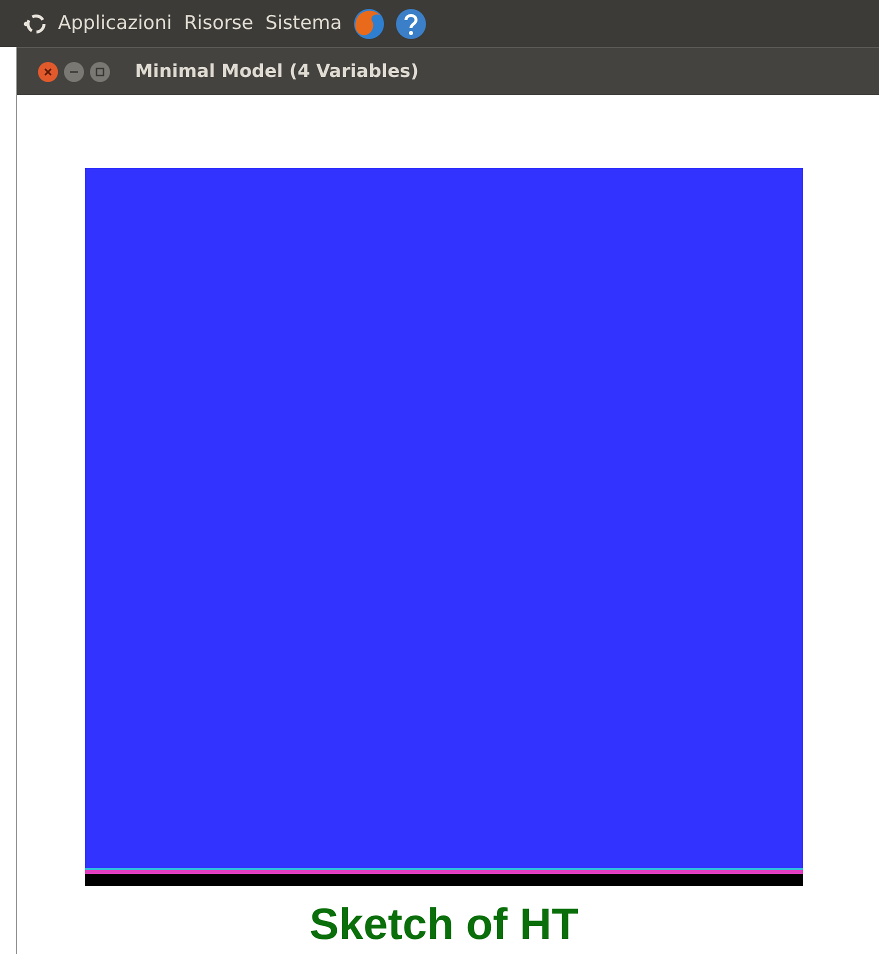  What do you see at coordinates (74, 71) in the screenshot?
I see `minimize-icon` at bounding box center [74, 71].